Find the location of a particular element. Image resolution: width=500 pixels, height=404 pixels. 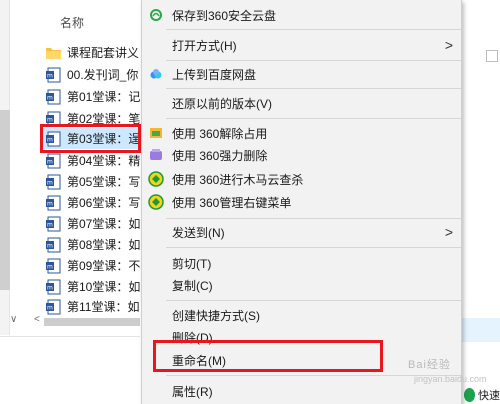

menu-item-copy: 复制(C) is located at coordinates (301, 285).